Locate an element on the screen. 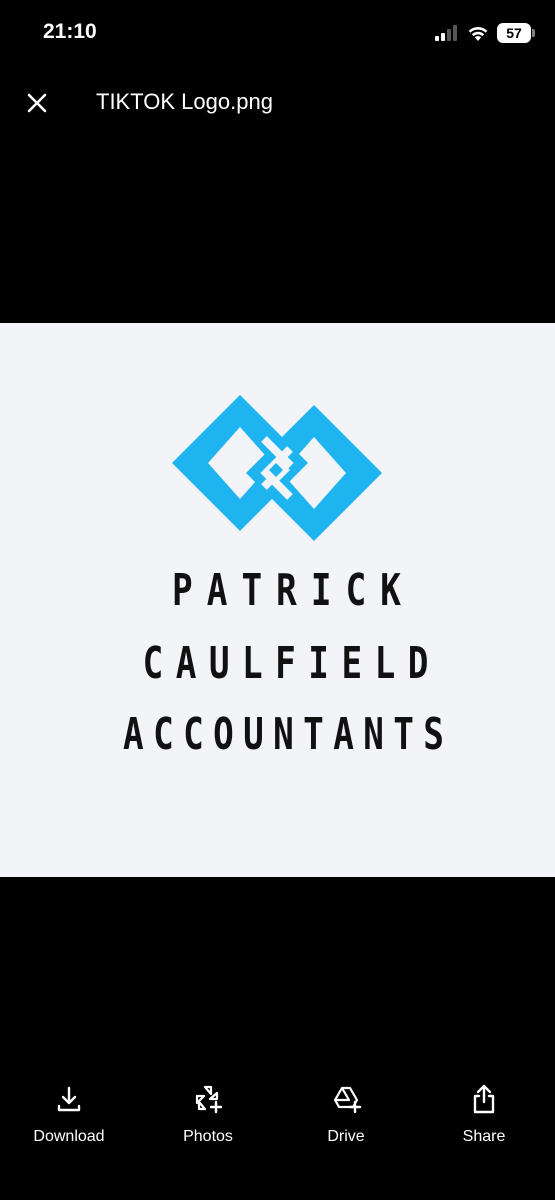  drive-add-icon is located at coordinates (347, 1100).